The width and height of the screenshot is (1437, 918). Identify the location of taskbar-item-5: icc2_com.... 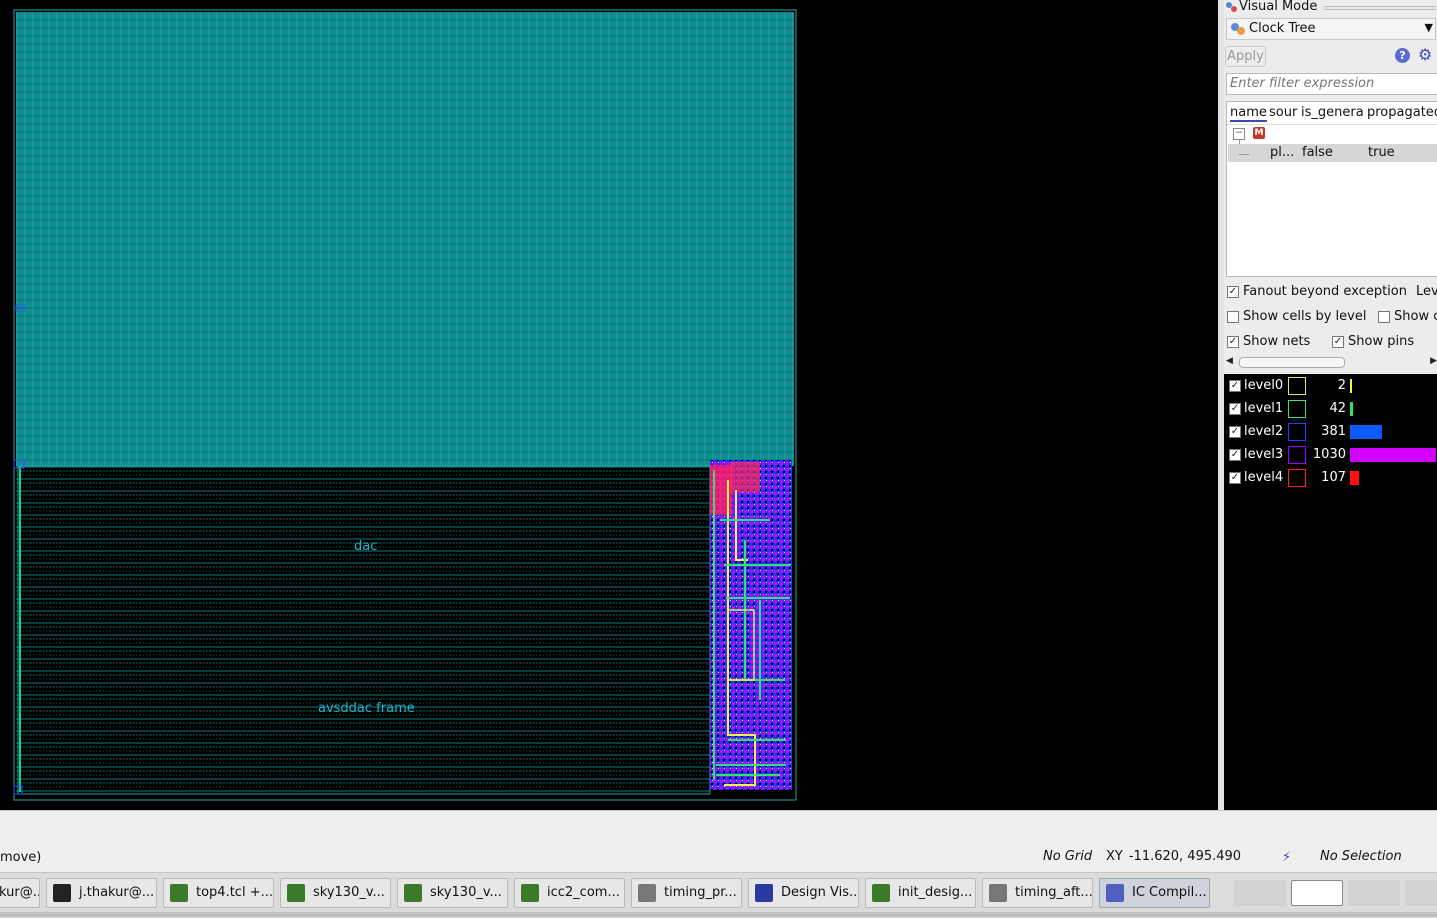
(569, 893).